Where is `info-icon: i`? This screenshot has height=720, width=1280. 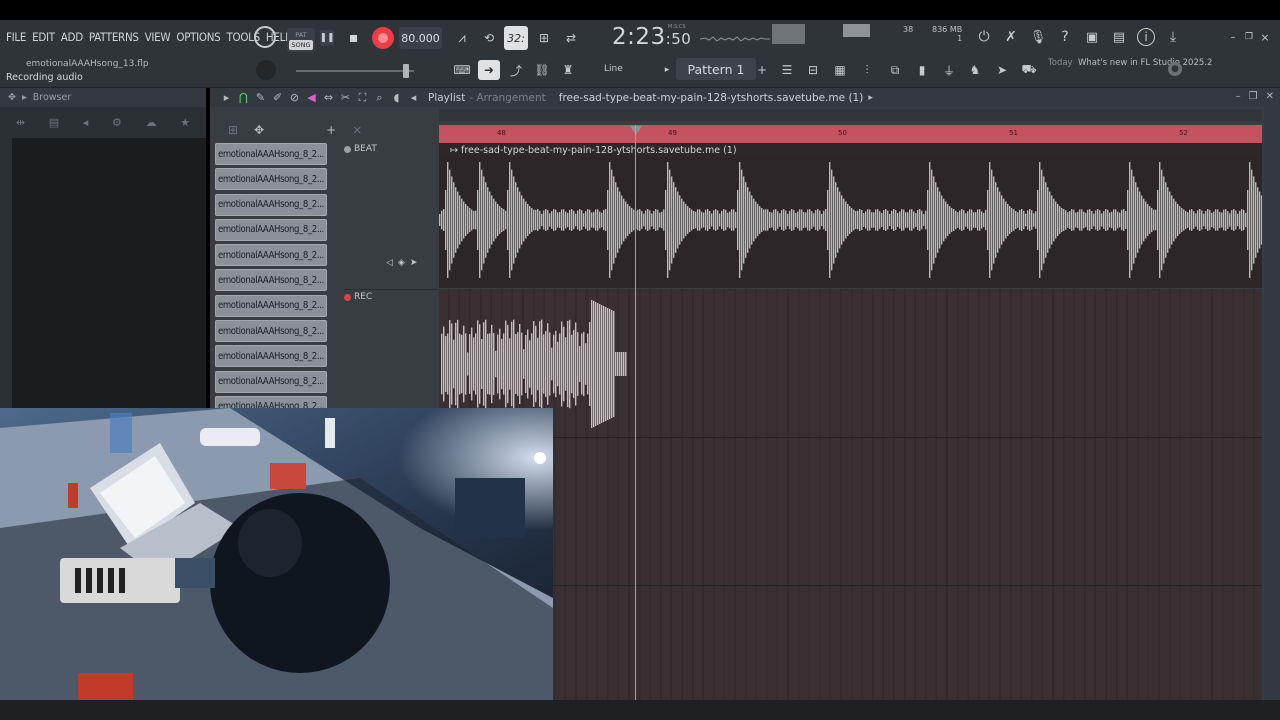
info-icon: i is located at coordinates (1146, 37).